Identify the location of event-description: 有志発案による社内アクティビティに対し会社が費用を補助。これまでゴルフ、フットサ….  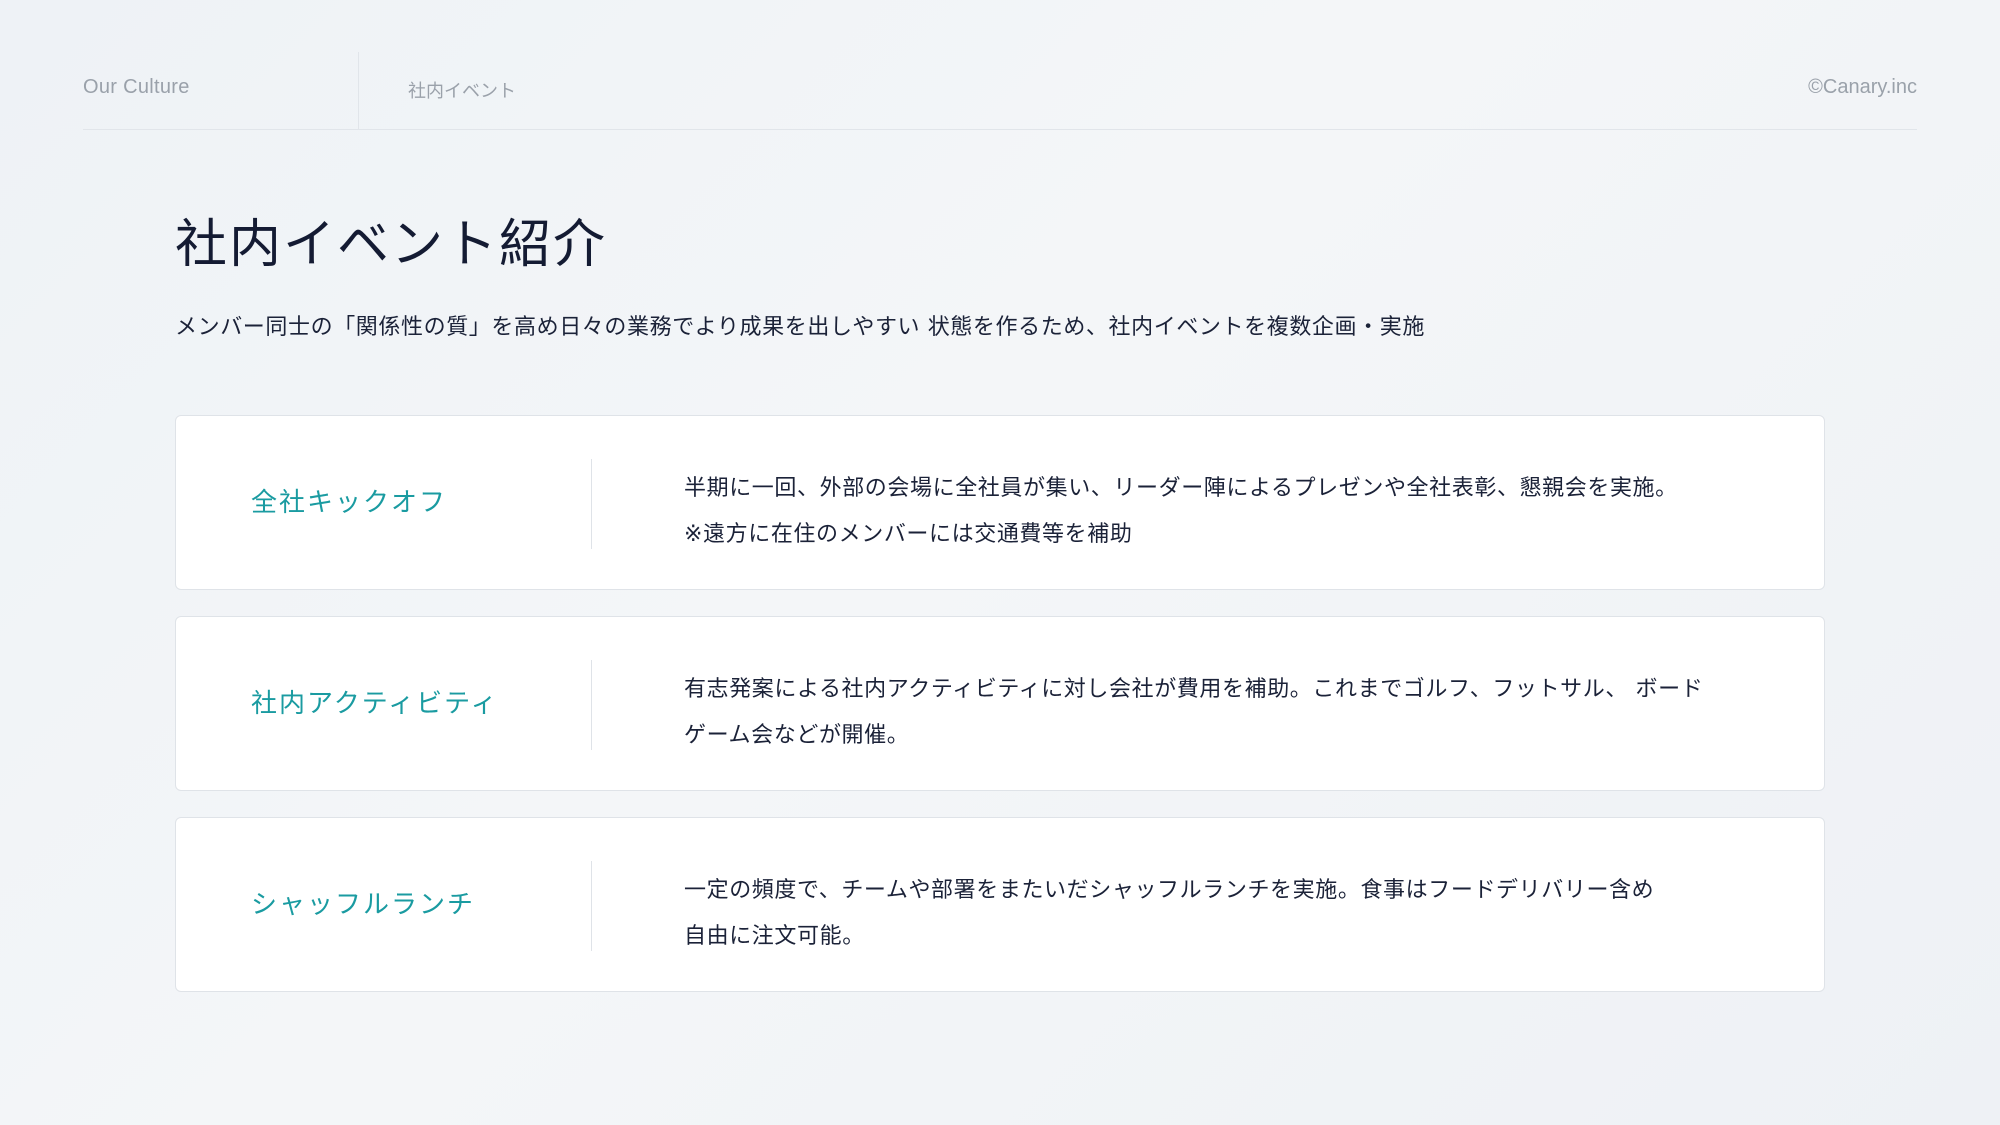
(1204, 713).